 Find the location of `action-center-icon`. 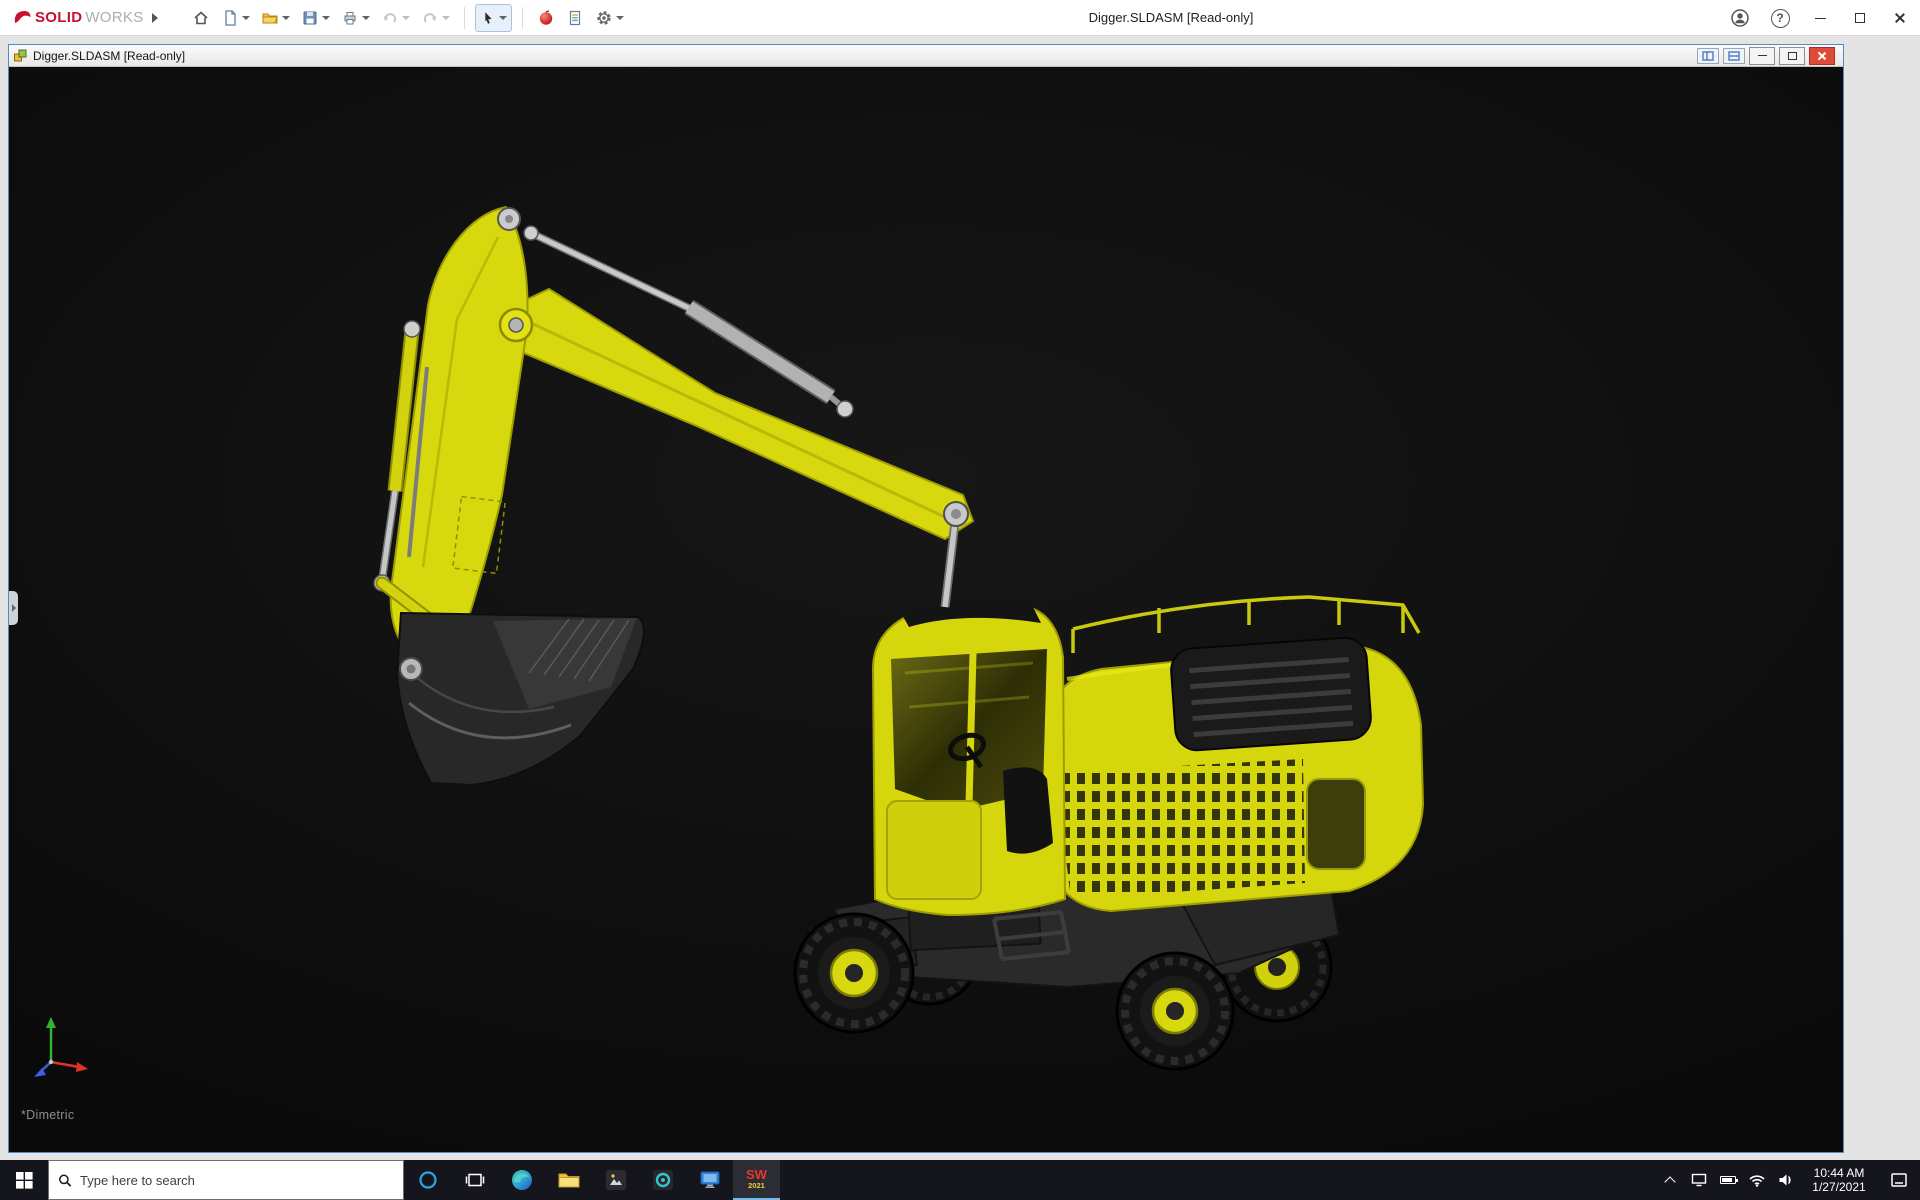

action-center-icon is located at coordinates (1899, 1180).